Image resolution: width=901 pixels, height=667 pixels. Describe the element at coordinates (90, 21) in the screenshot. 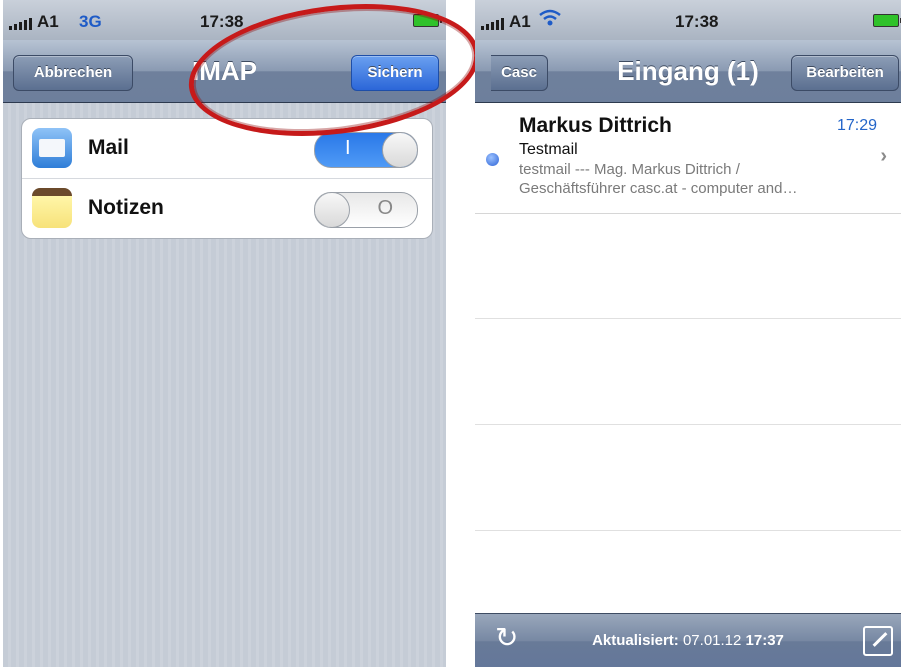

I see `network-label: 3G` at that location.